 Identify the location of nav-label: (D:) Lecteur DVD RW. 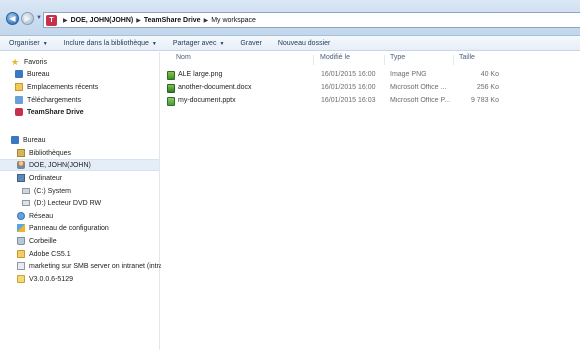
(68, 203).